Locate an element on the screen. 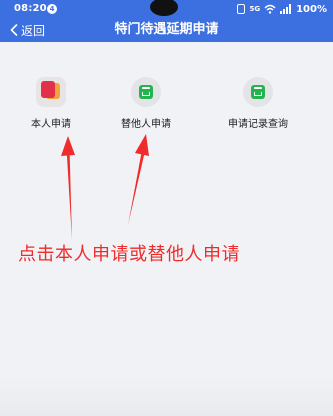 The width and height of the screenshot is (333, 416). title-bar: 返回 特门待遇延期申请 is located at coordinates (166, 30).